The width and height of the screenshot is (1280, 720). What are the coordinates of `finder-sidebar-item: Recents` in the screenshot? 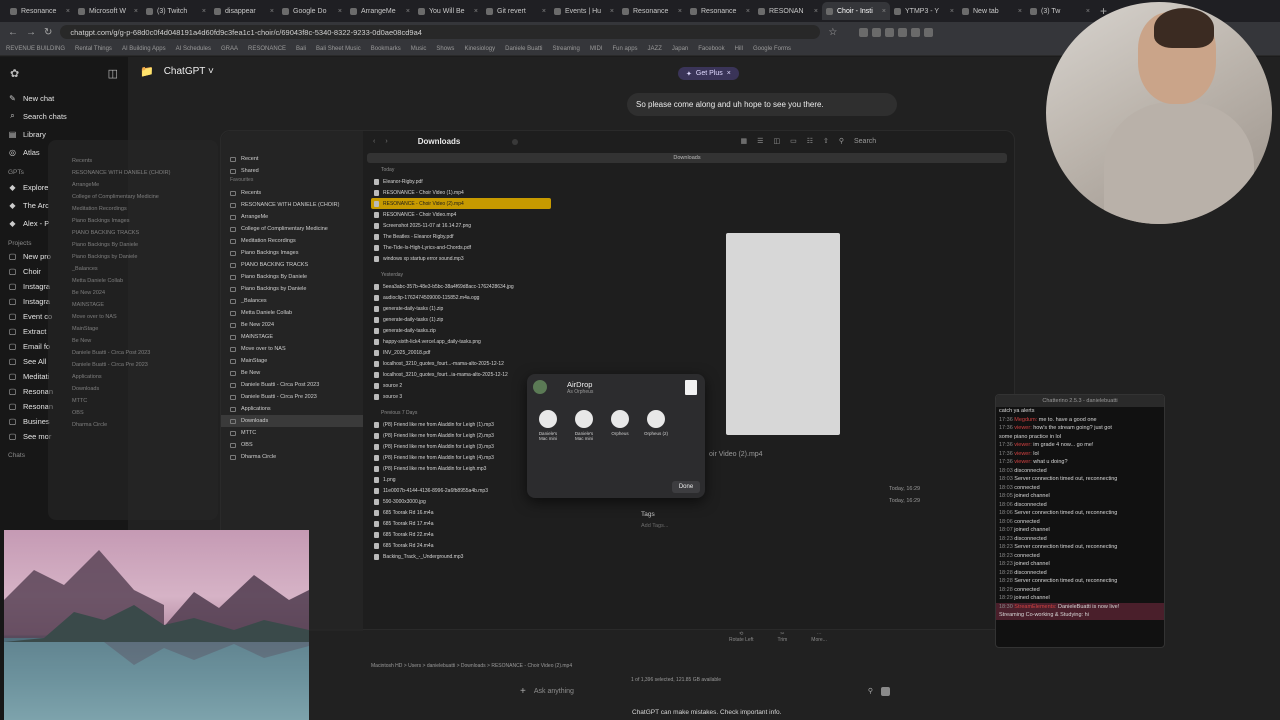 It's located at (292, 193).